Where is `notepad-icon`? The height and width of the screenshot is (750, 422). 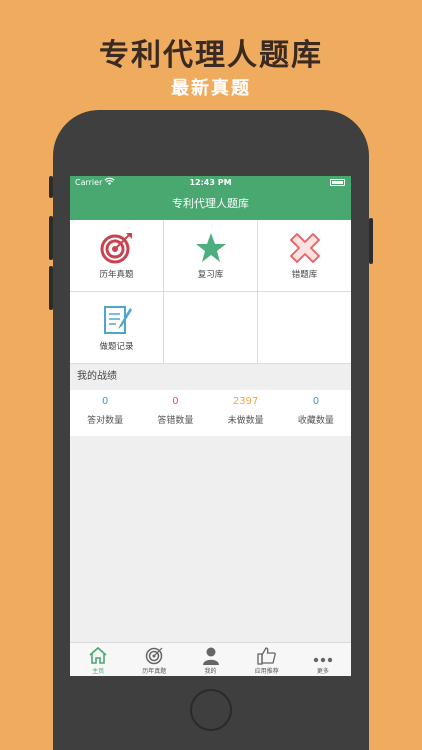 notepad-icon is located at coordinates (116, 320).